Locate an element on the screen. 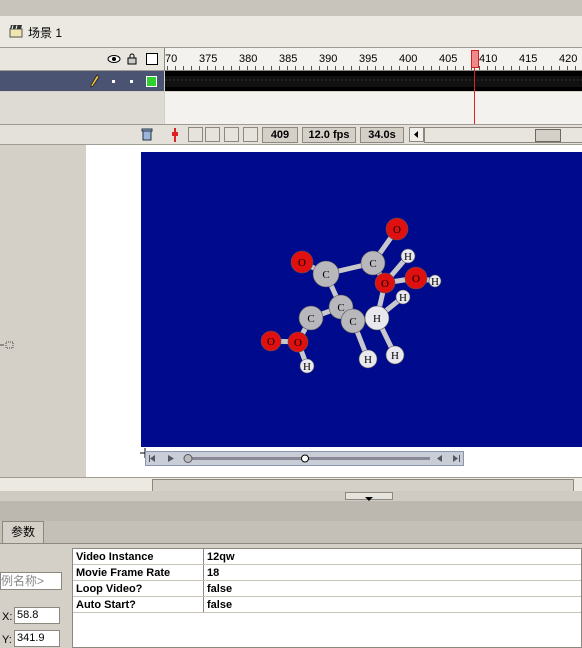 The image size is (582, 648). param-row: Loop Video? false is located at coordinates (327, 588).